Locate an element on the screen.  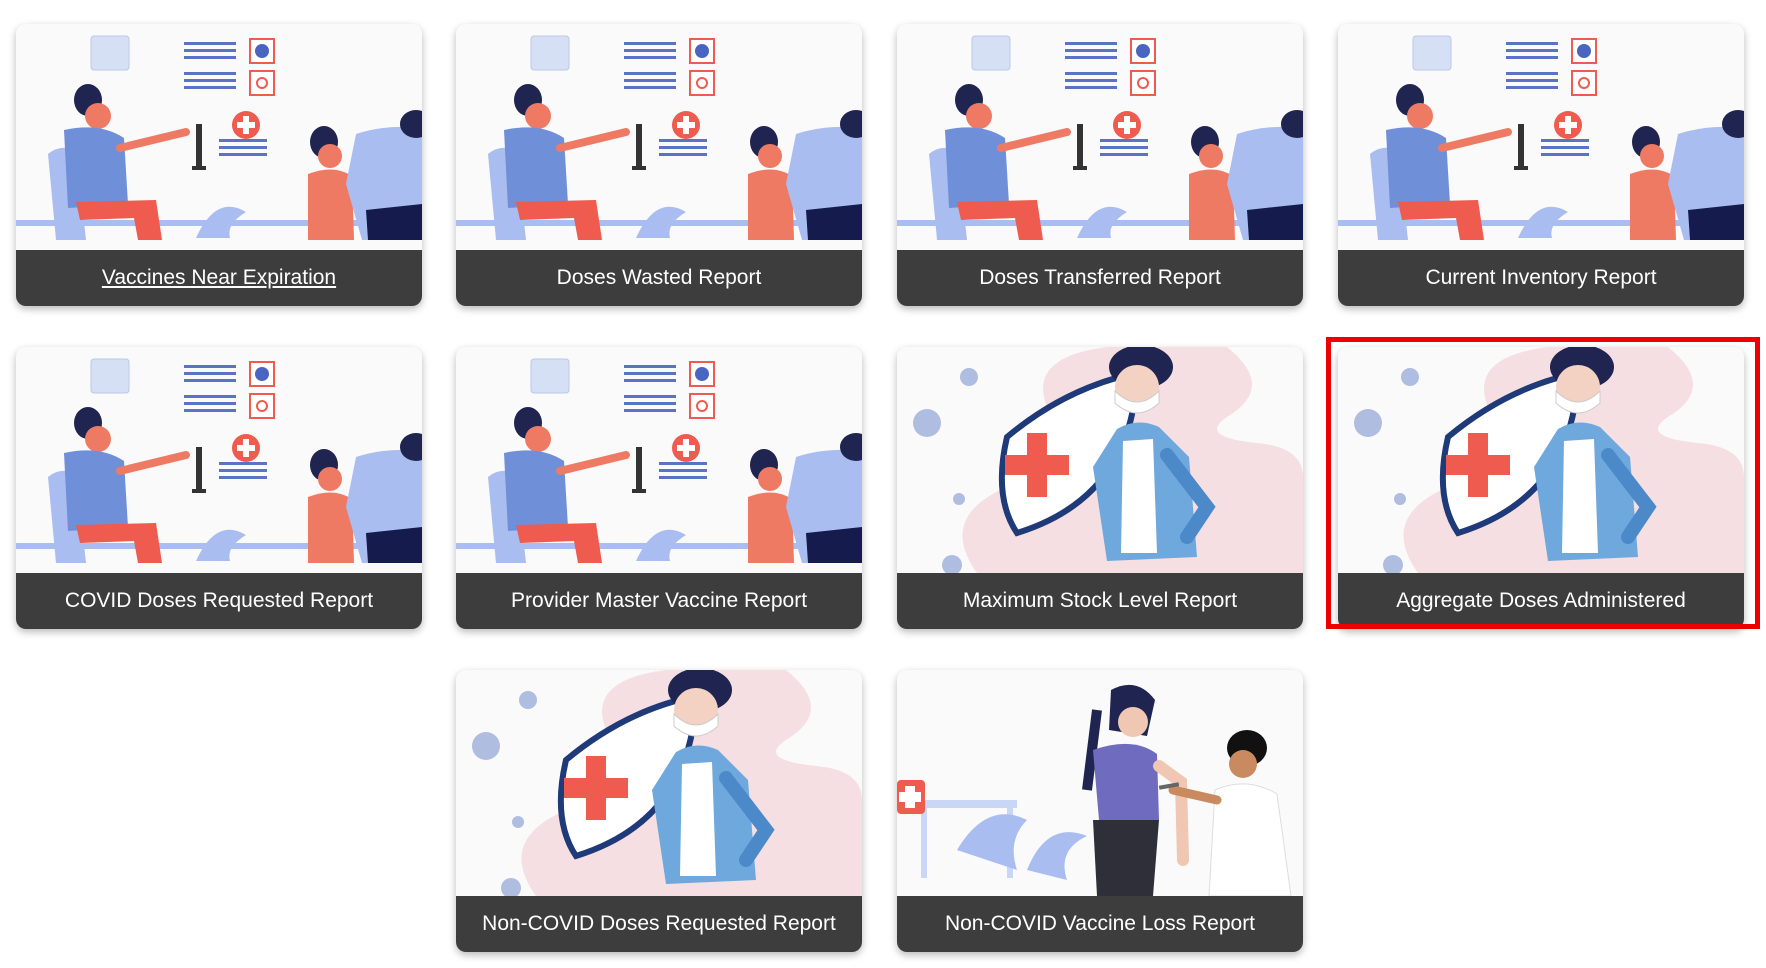
report-card-current-inventory-report: Current Inventory Report is located at coordinates (1541, 165).